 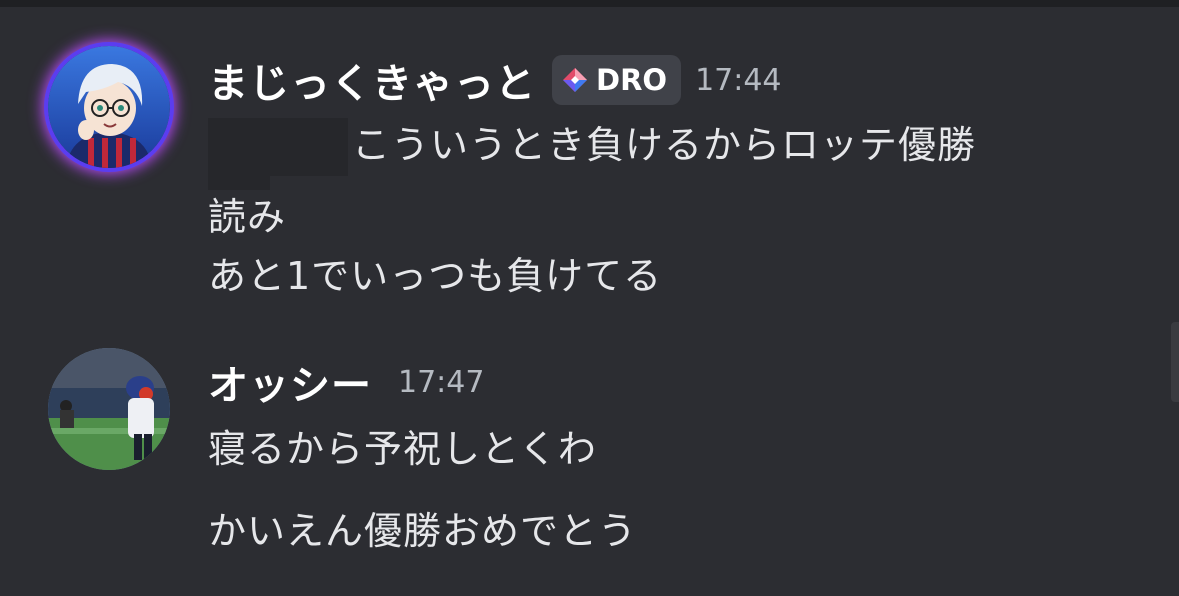 I want to click on message-text: あと1でいっつも負けてる, so click(x=435, y=276).